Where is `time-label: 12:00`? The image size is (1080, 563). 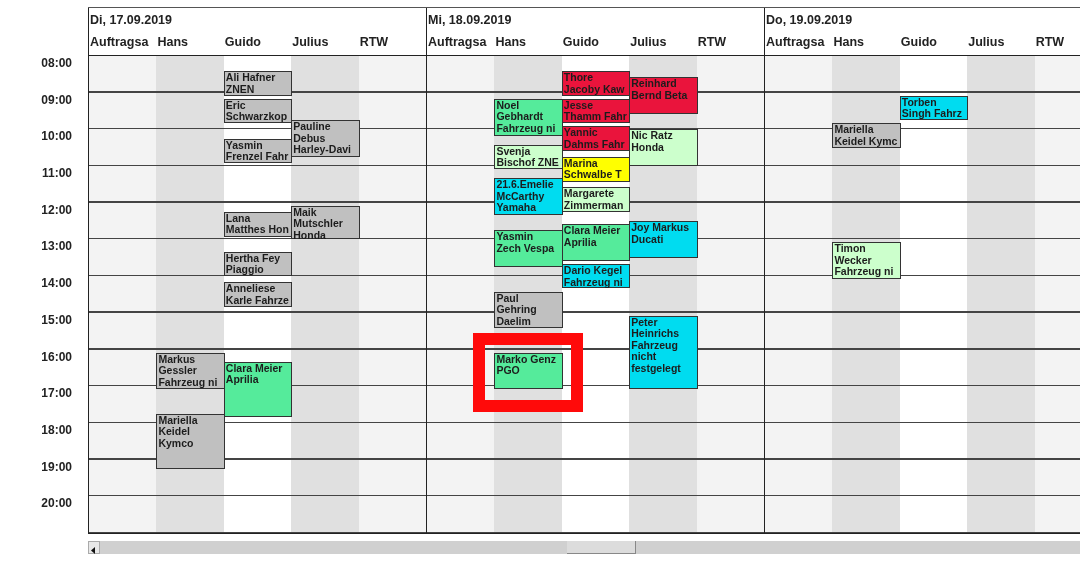
time-label: 12:00 is located at coordinates (56, 210).